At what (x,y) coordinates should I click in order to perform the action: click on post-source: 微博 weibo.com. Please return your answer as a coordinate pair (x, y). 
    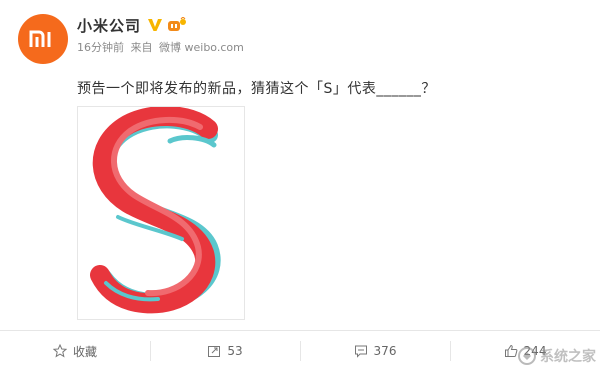
    Looking at the image, I should click on (201, 47).